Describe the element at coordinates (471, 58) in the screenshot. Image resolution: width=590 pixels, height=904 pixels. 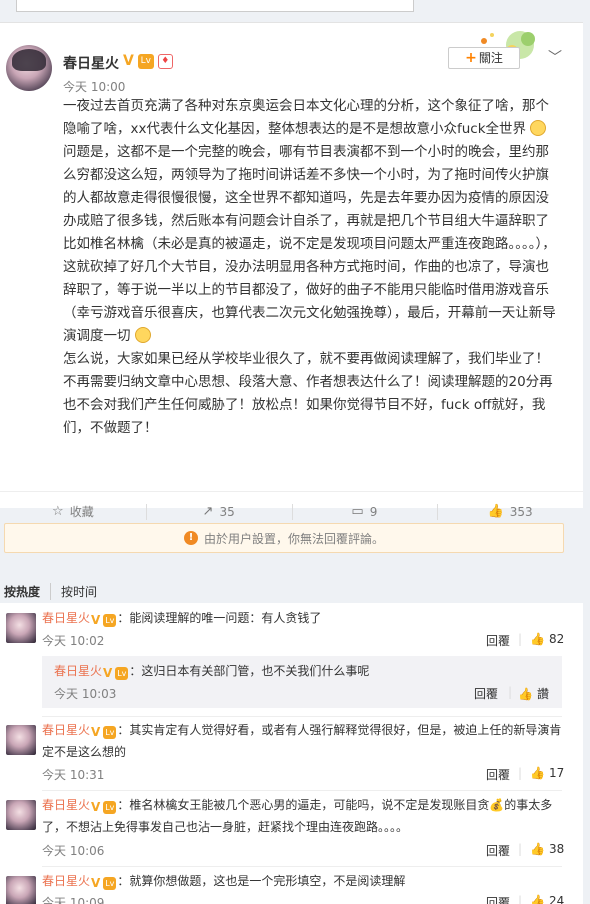
I see `plus-icon: +` at that location.